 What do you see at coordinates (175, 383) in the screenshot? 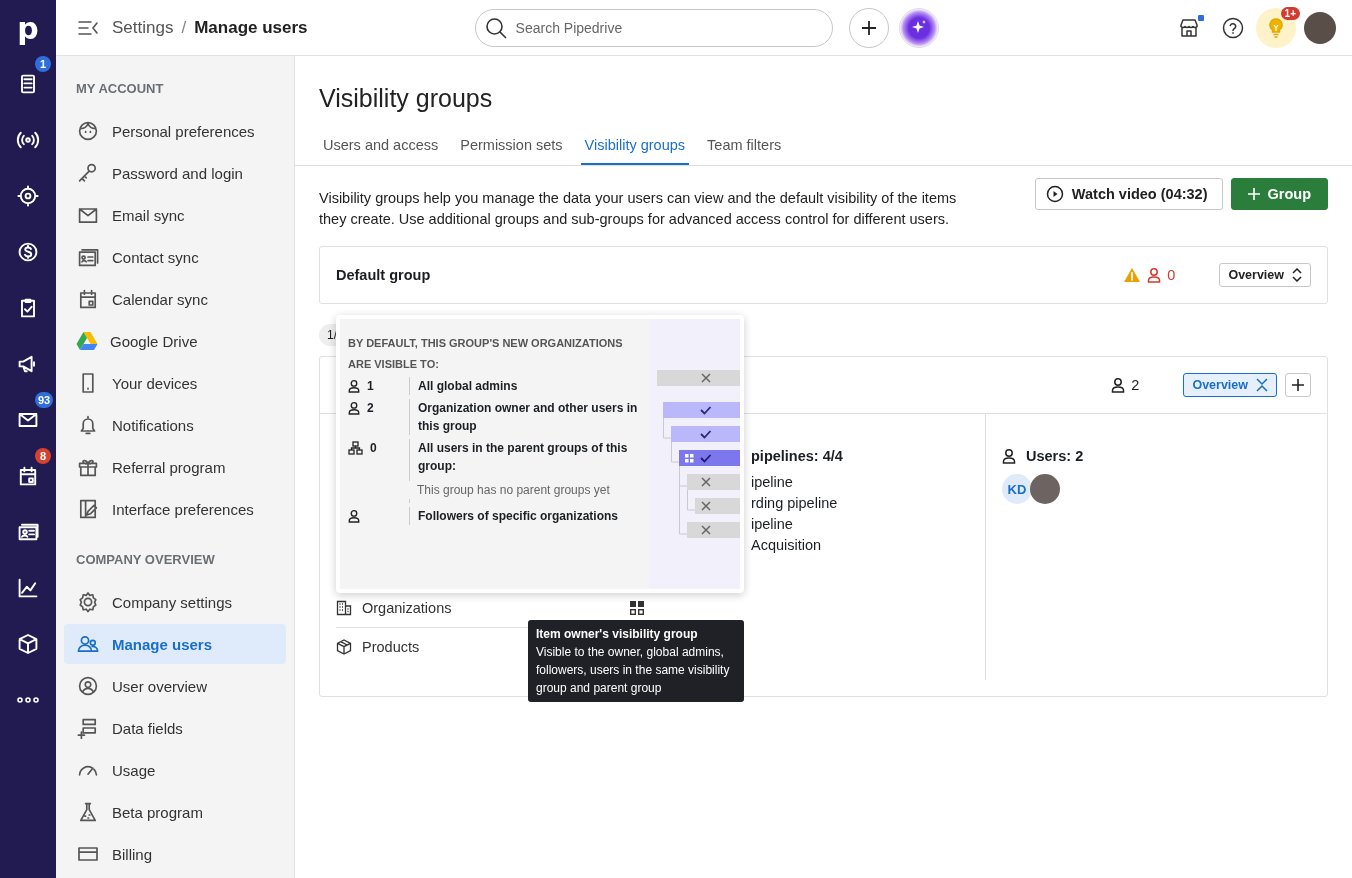
I see `sidebar-item: Your devices` at bounding box center [175, 383].